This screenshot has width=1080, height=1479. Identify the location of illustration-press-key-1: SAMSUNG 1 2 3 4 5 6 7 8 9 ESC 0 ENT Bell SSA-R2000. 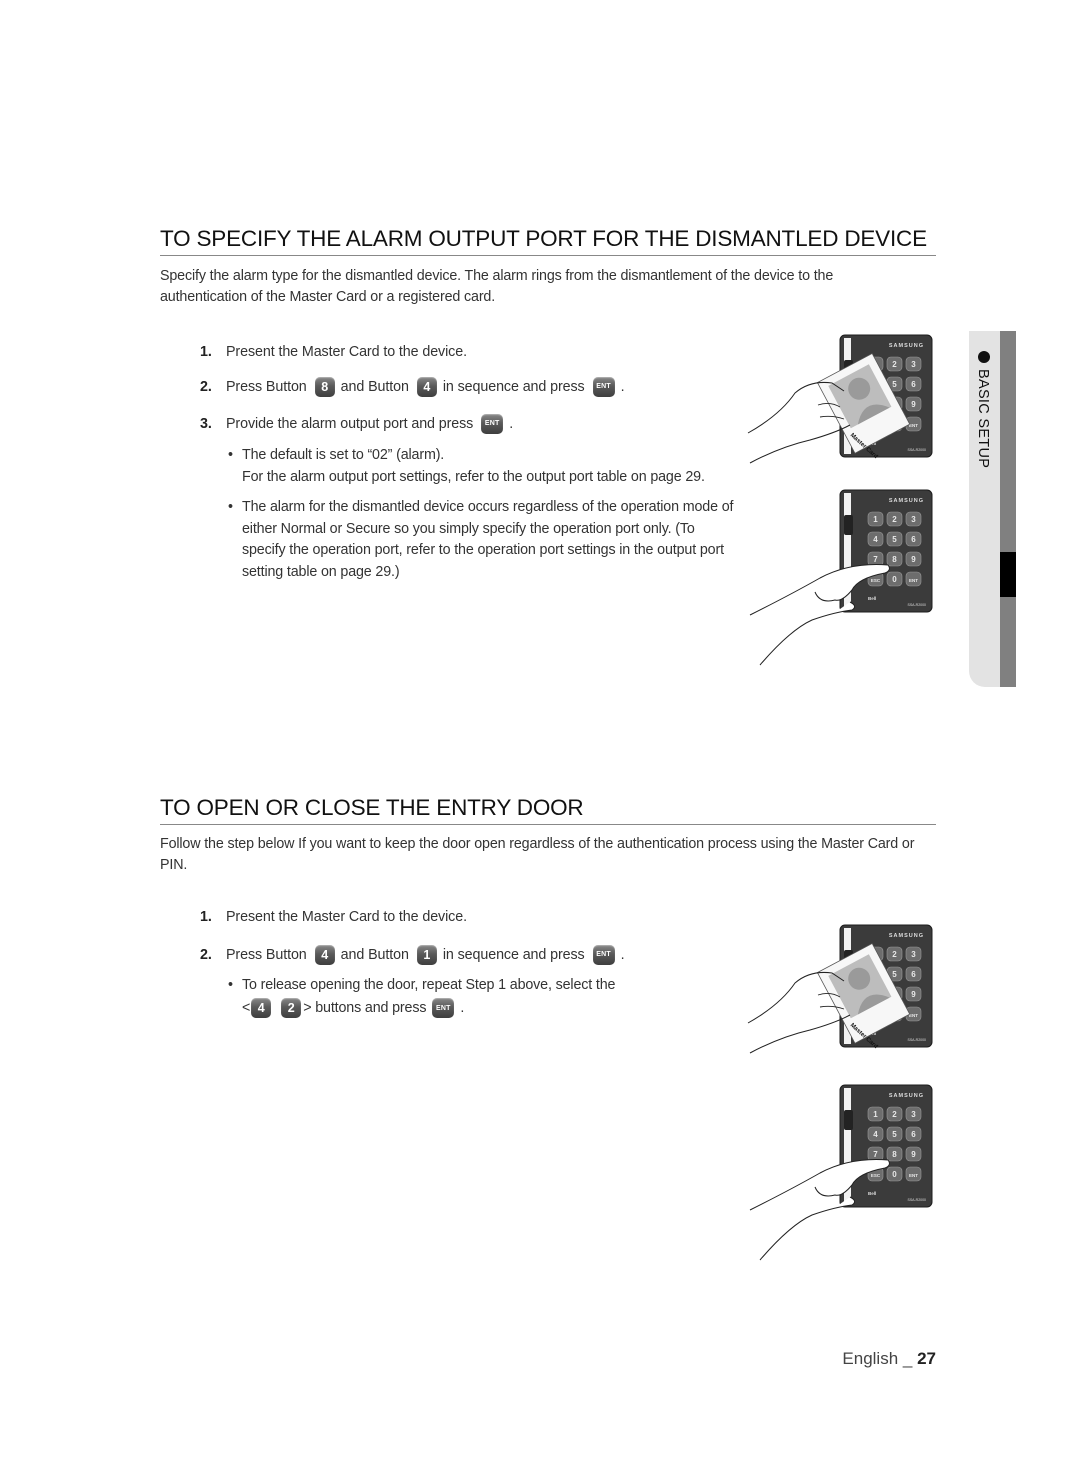
(841, 577).